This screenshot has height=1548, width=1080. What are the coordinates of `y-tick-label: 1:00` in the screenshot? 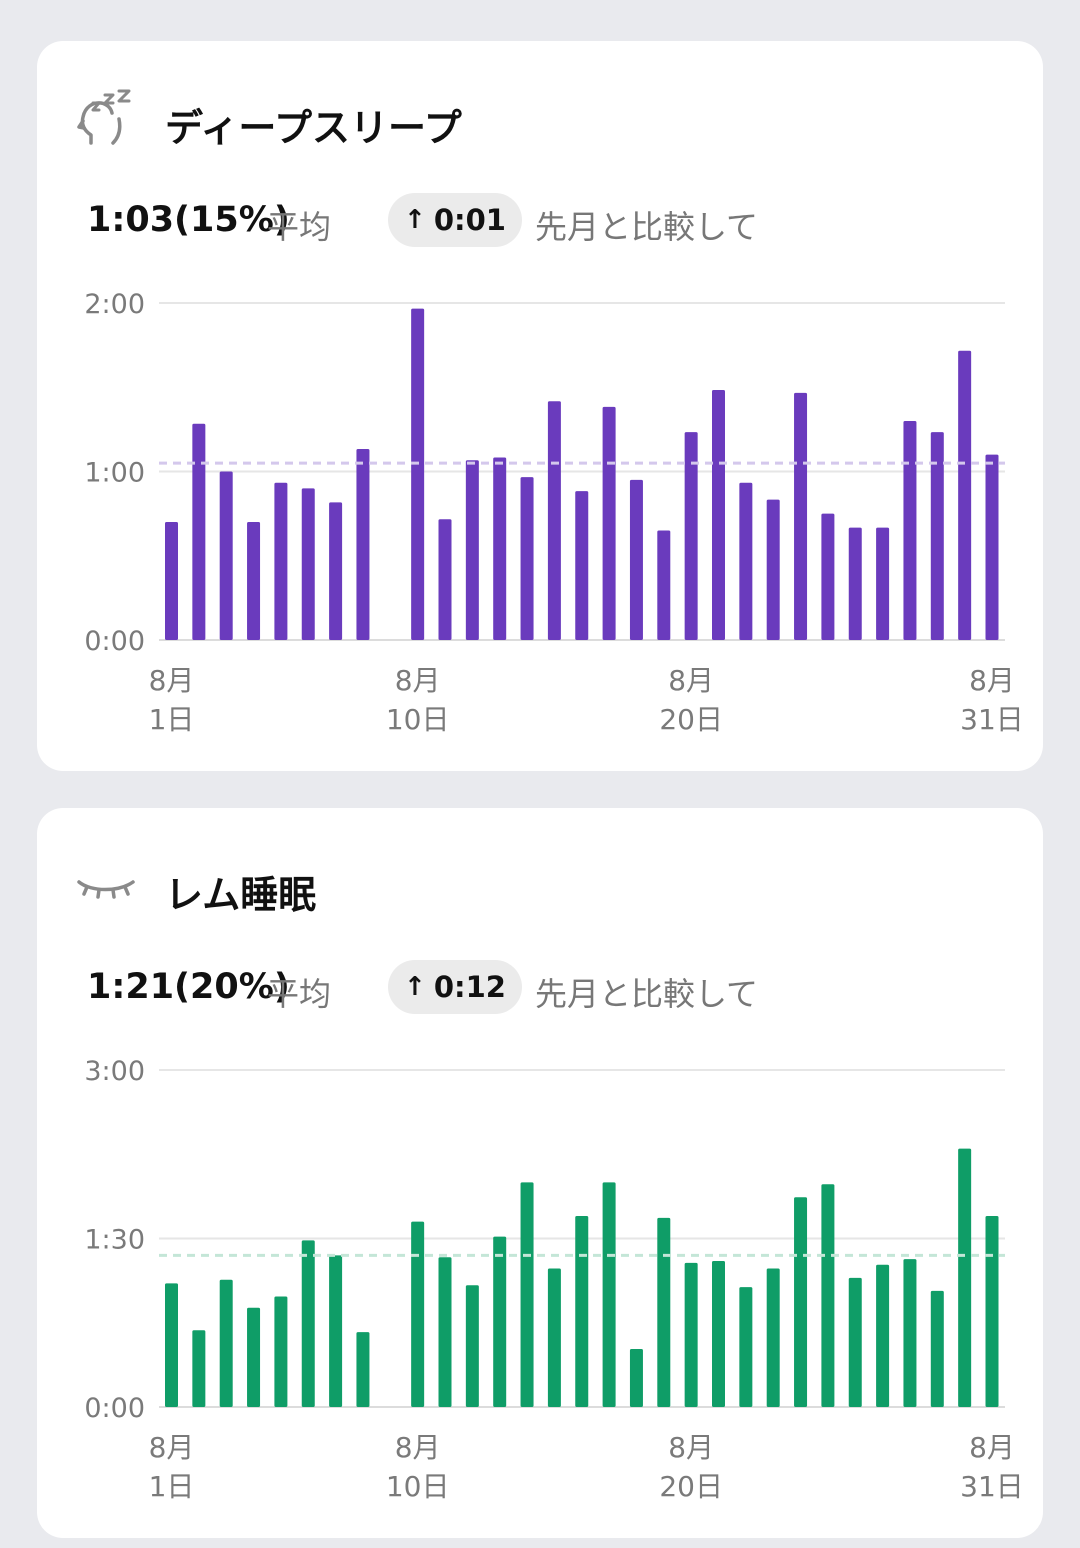 It's located at (114, 473).